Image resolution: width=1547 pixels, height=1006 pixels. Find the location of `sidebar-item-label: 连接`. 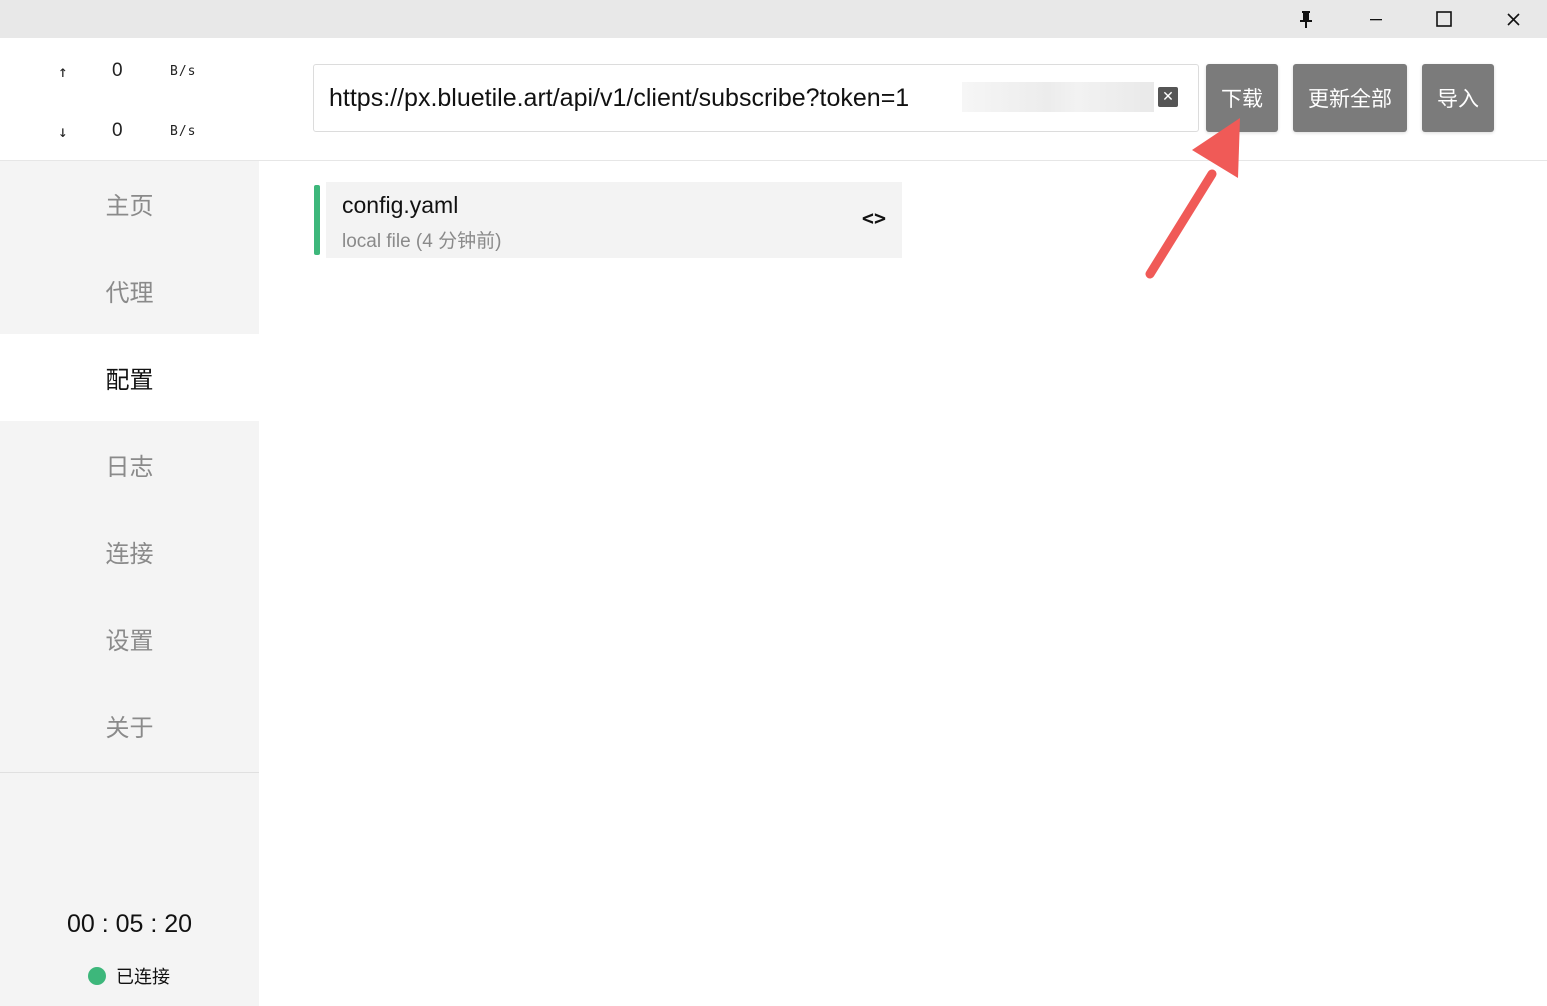

sidebar-item-label: 连接 is located at coordinates (129, 554).